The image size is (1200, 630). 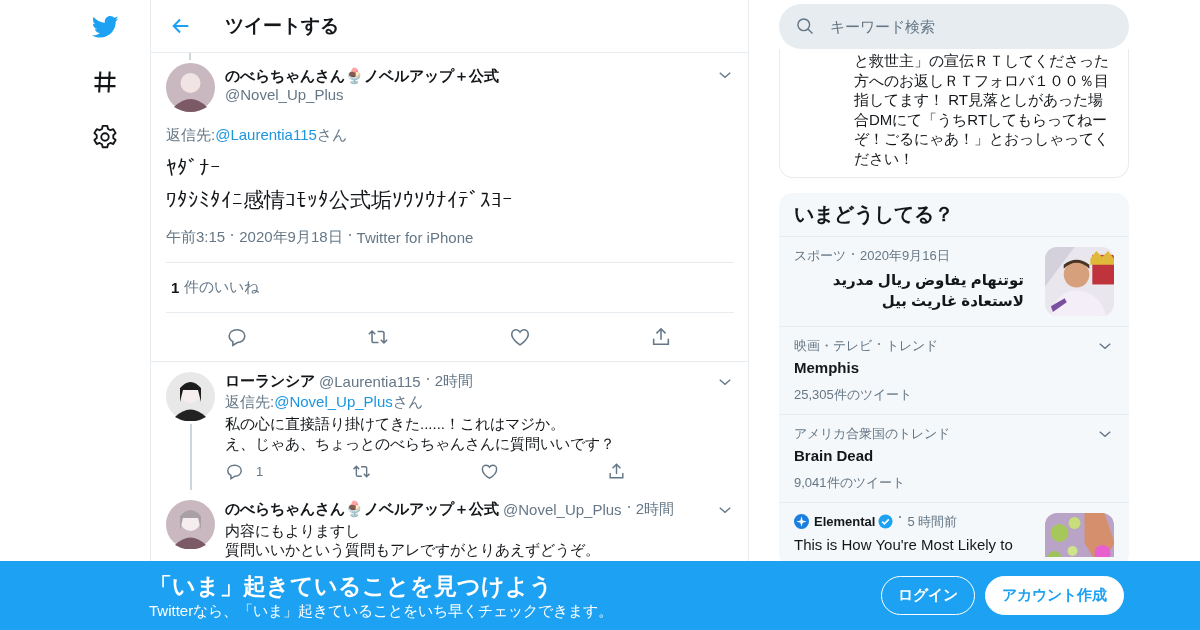 What do you see at coordinates (954, 214) in the screenshot?
I see `panel-title: いまどうしてる？` at bounding box center [954, 214].